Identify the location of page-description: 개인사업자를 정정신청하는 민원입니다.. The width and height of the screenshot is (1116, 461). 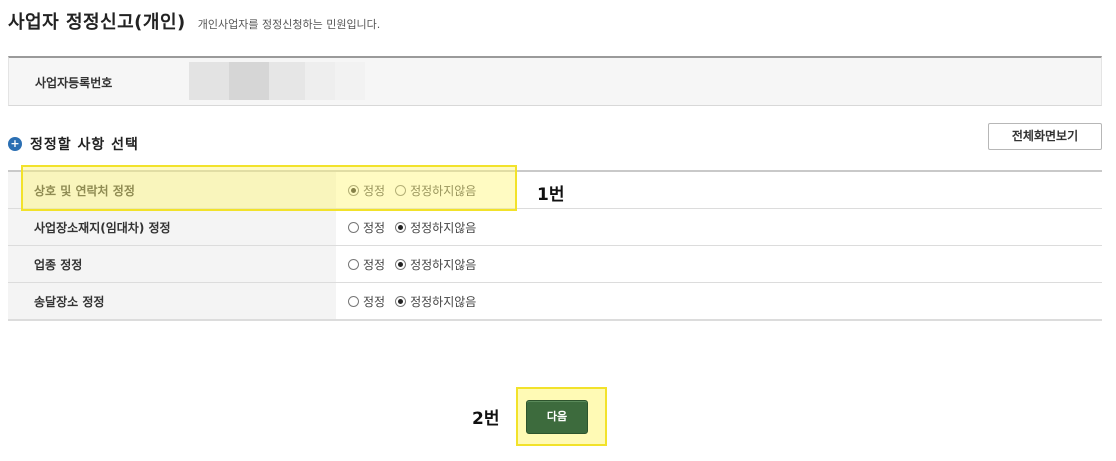
(289, 24).